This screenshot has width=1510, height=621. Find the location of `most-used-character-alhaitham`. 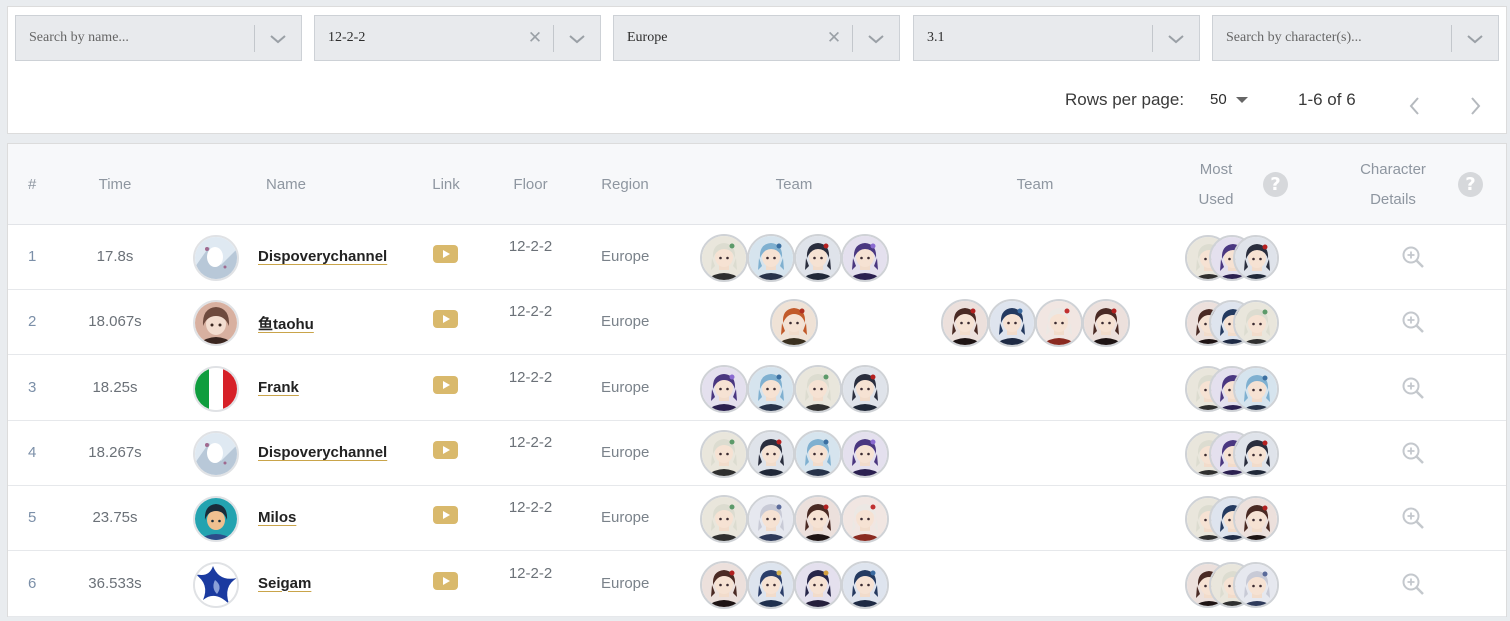

most-used-character-alhaitham is located at coordinates (1256, 323).